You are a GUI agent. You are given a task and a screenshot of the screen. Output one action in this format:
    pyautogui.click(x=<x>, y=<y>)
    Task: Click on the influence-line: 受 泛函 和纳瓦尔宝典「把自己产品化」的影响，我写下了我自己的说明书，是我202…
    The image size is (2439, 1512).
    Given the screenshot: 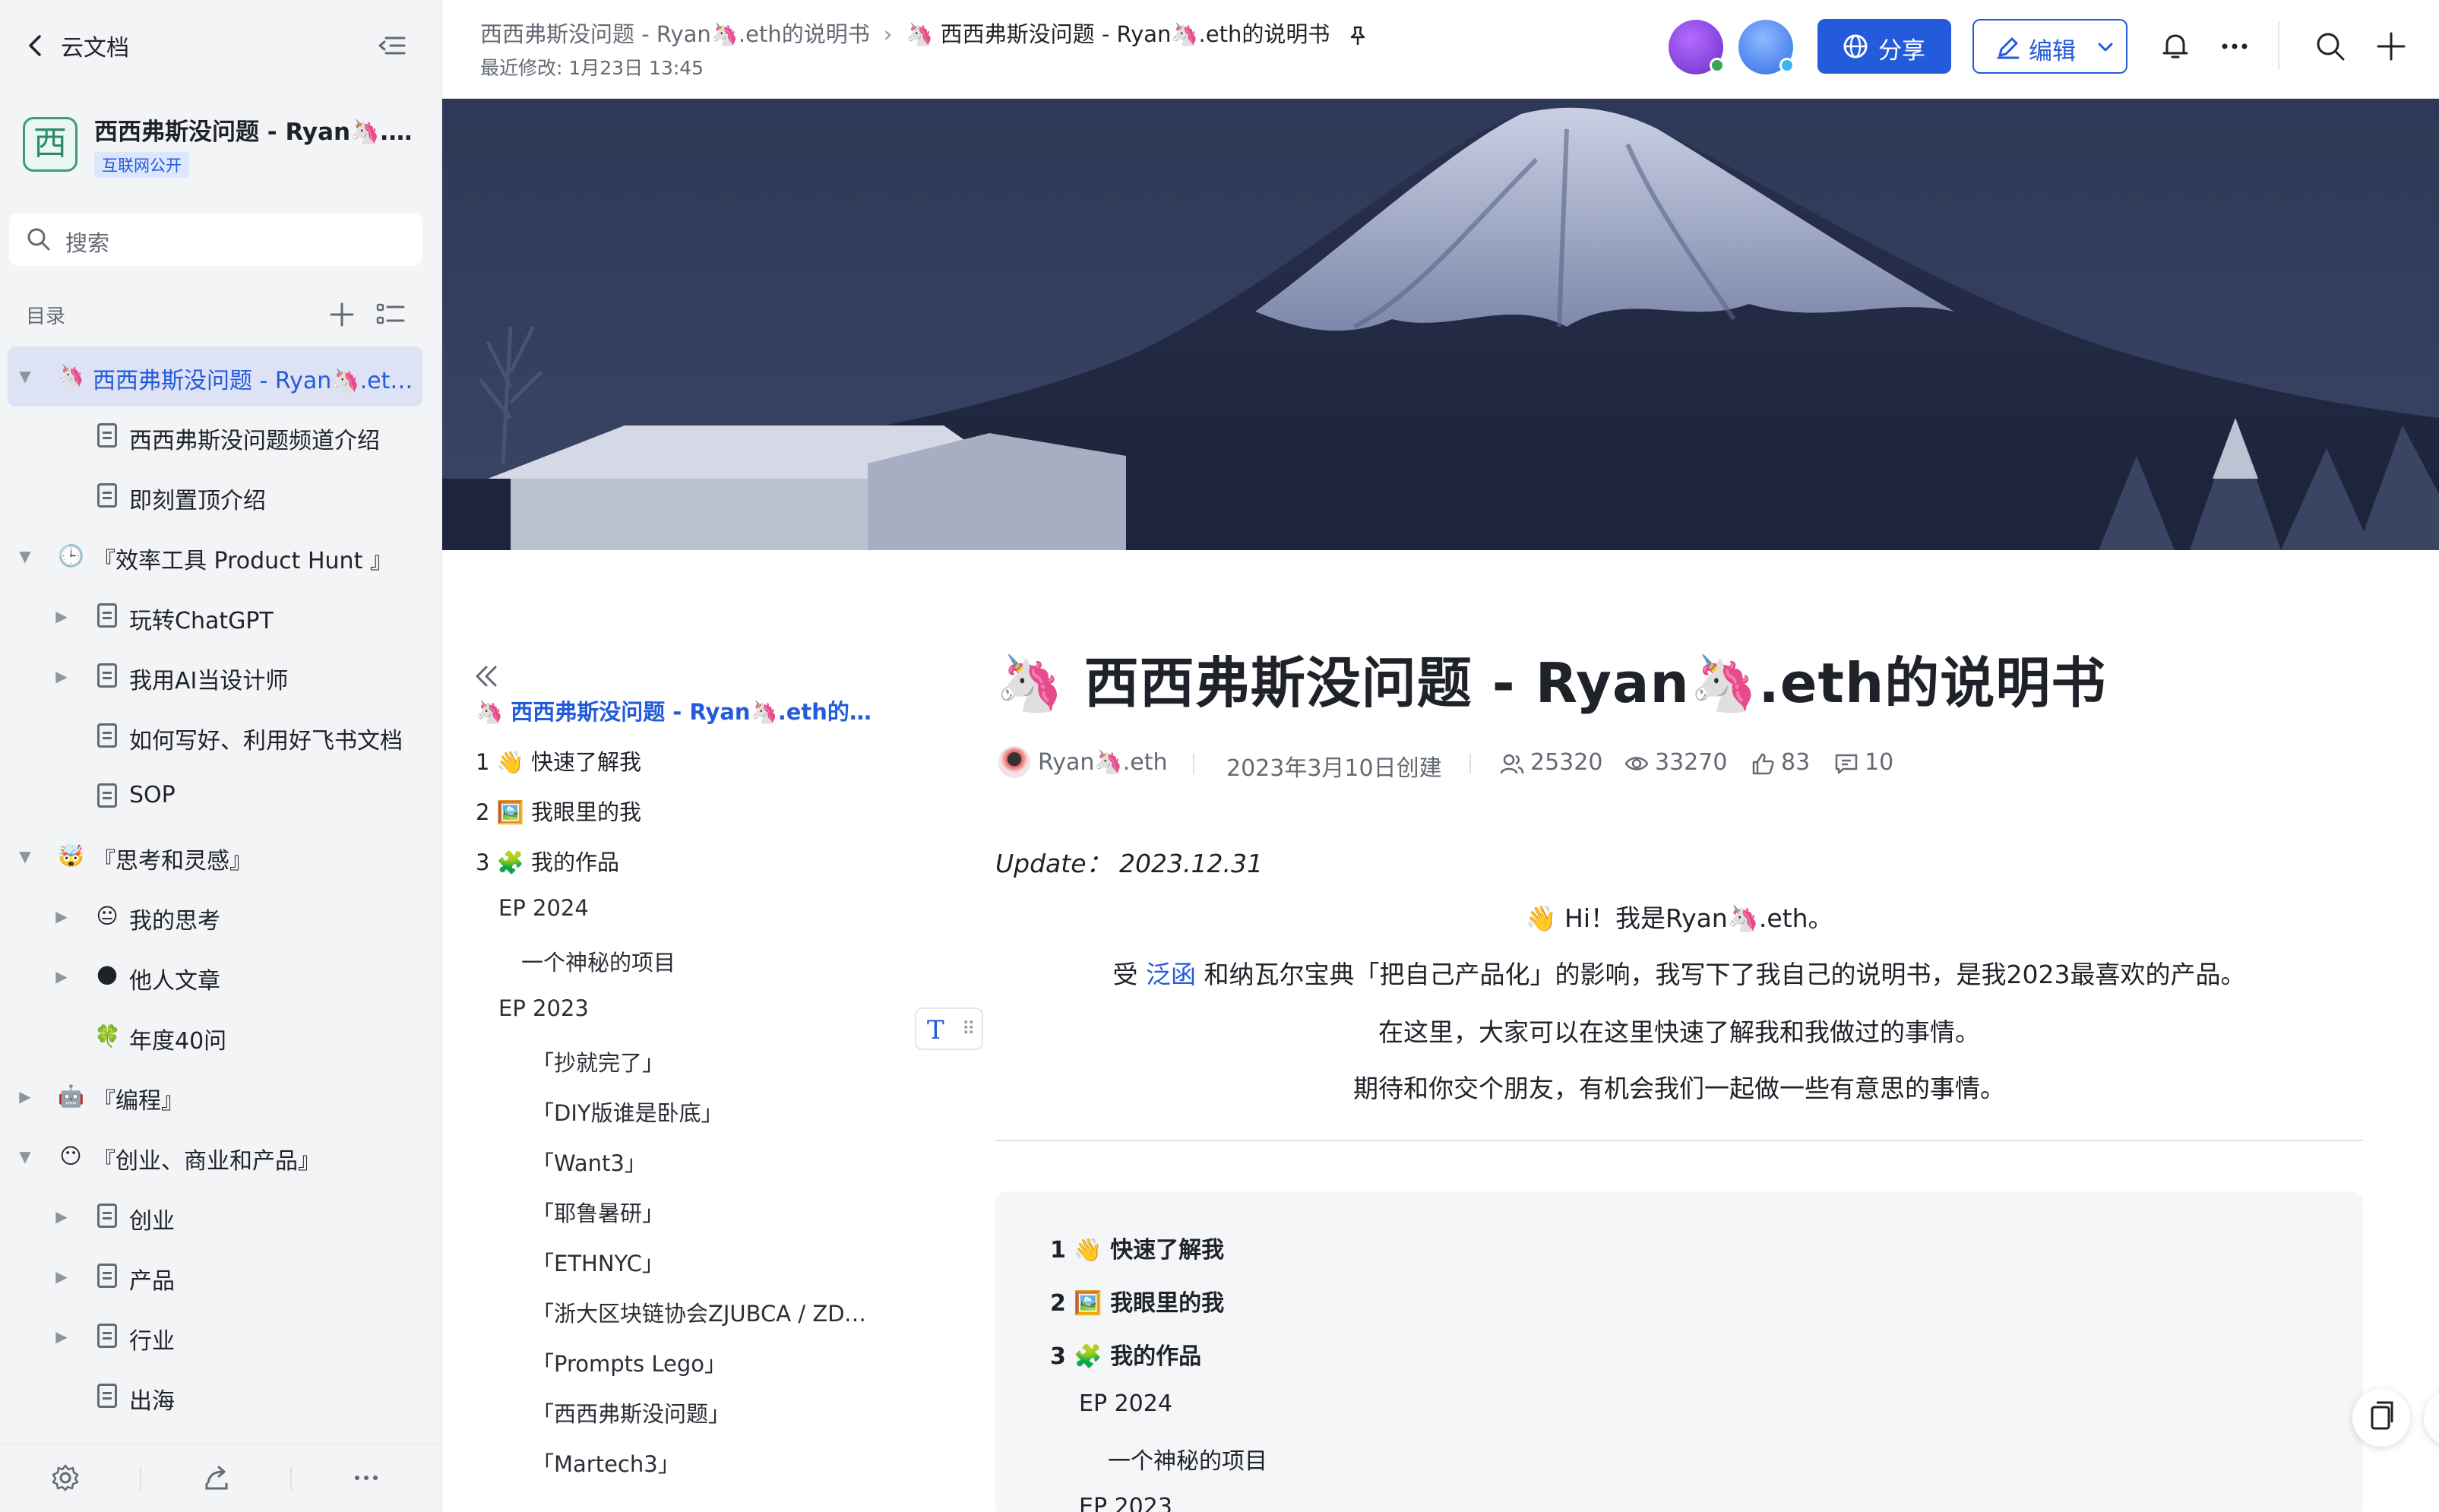 What is the action you would take?
    pyautogui.click(x=1679, y=972)
    